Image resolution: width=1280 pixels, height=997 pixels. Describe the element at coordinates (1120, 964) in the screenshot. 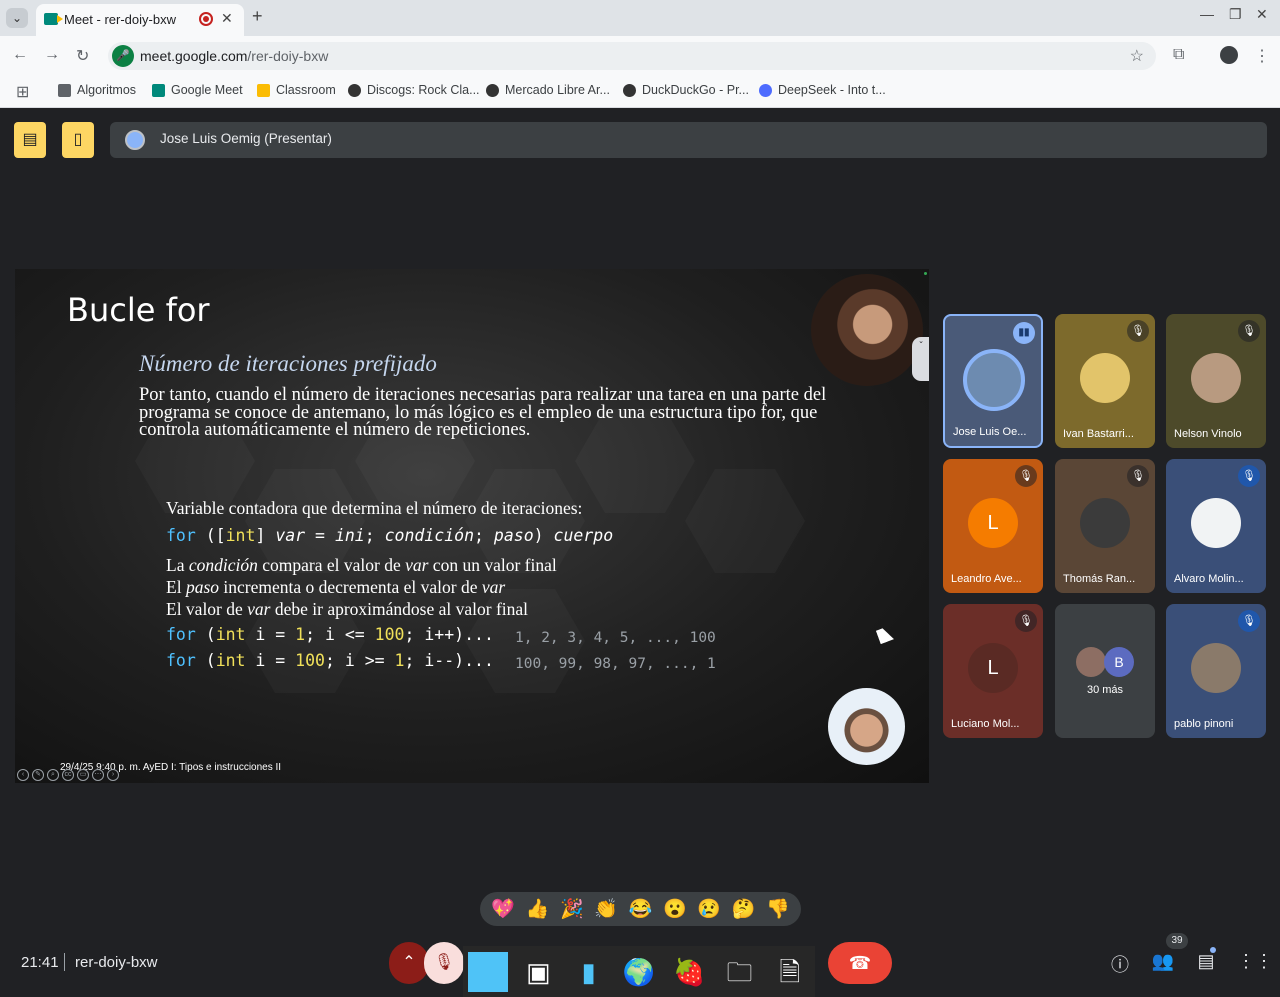

I see `info-icon: ⓘ` at that location.